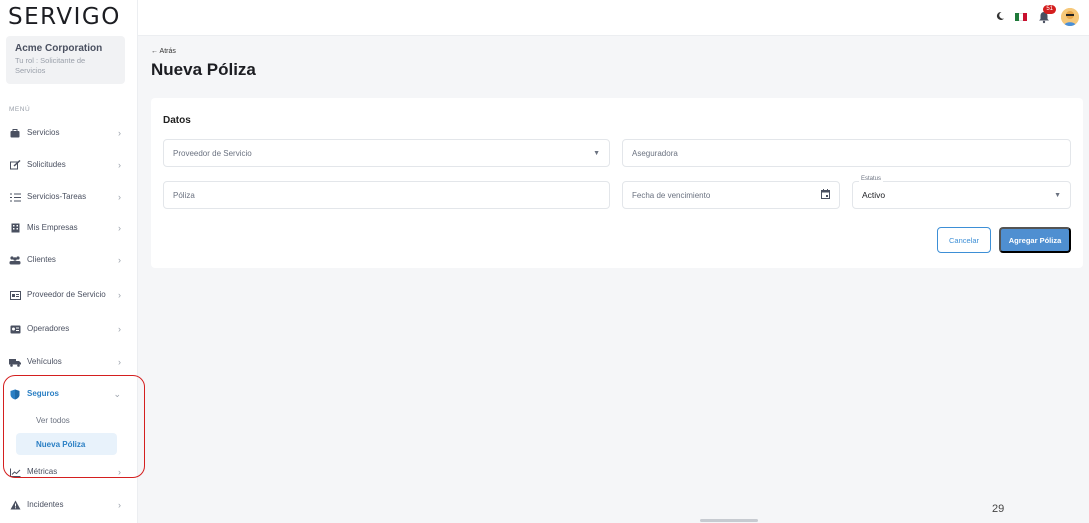 The width and height of the screenshot is (1089, 523). Describe the element at coordinates (874, 195) in the screenshot. I see `estatus-value: Activo` at that location.